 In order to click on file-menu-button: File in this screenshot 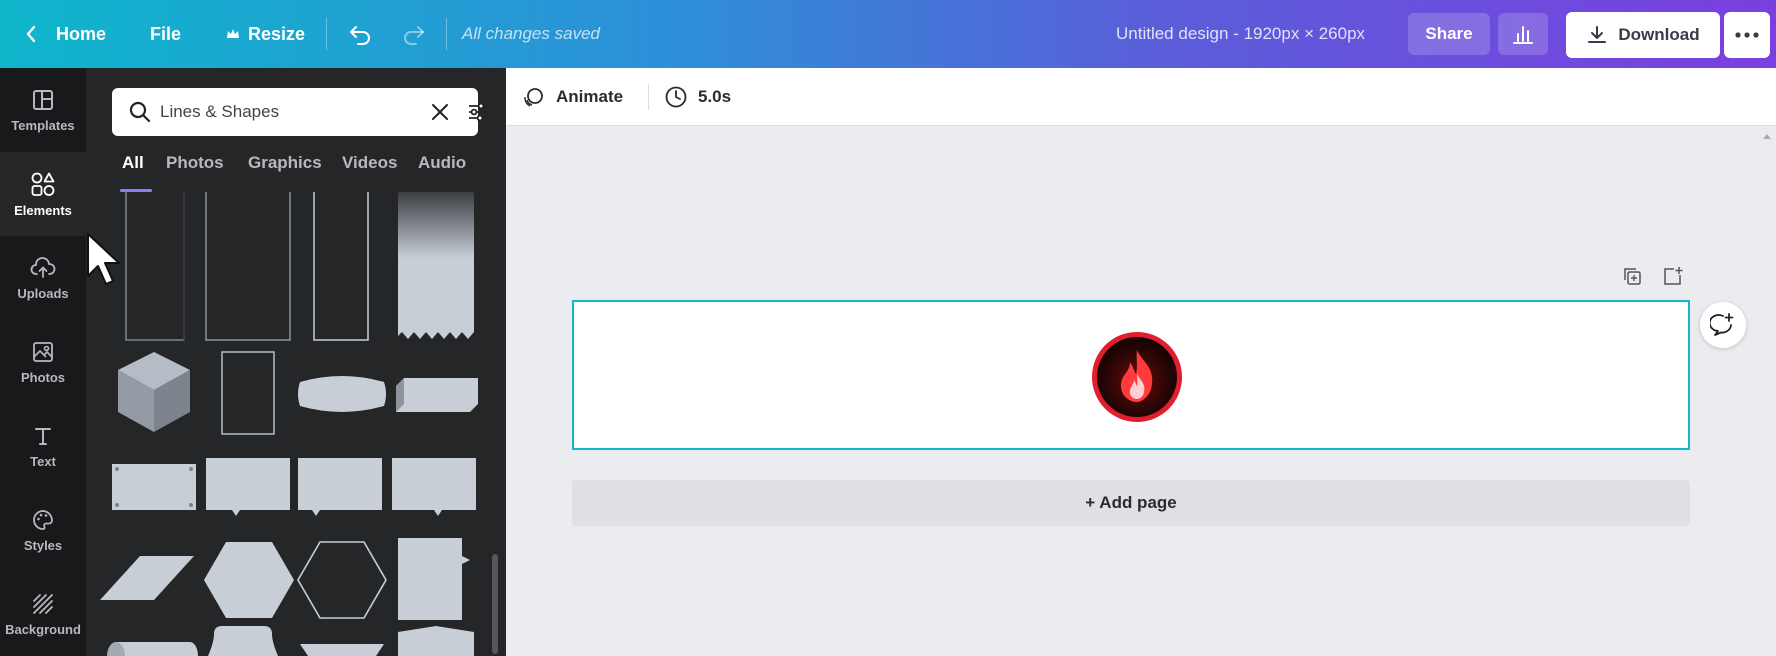, I will do `click(165, 34)`.